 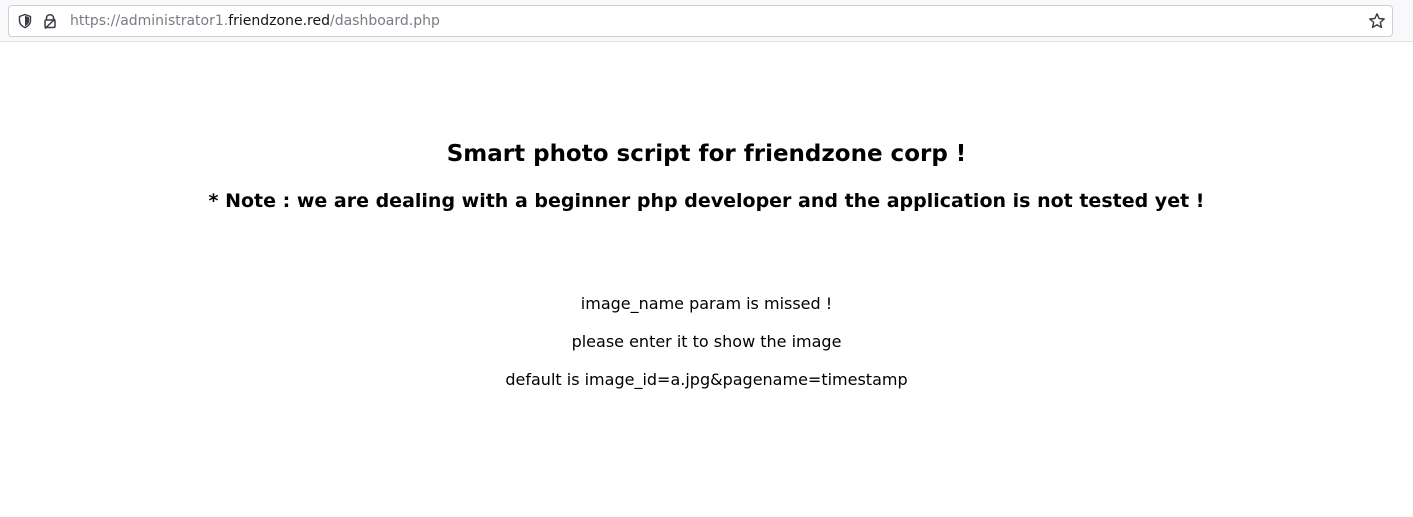 What do you see at coordinates (25, 21) in the screenshot?
I see `shield-icon` at bounding box center [25, 21].